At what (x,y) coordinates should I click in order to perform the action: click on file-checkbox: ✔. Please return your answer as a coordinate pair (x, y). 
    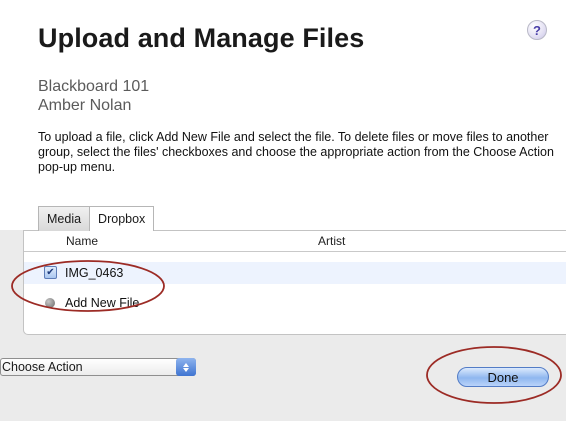
    Looking at the image, I should click on (50, 272).